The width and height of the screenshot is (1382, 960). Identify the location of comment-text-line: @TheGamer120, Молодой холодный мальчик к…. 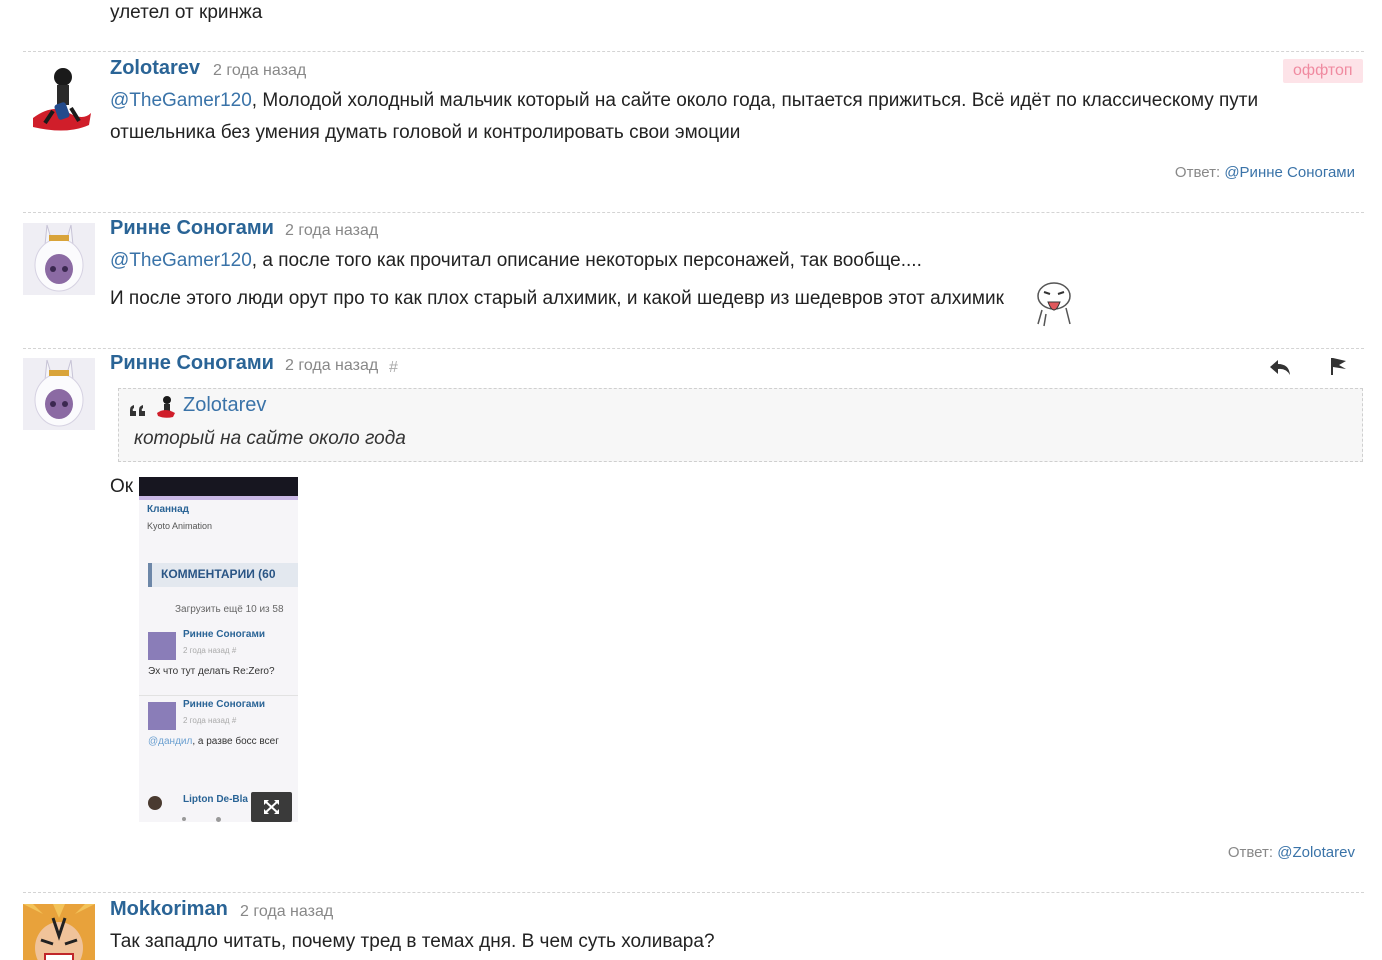
(684, 101).